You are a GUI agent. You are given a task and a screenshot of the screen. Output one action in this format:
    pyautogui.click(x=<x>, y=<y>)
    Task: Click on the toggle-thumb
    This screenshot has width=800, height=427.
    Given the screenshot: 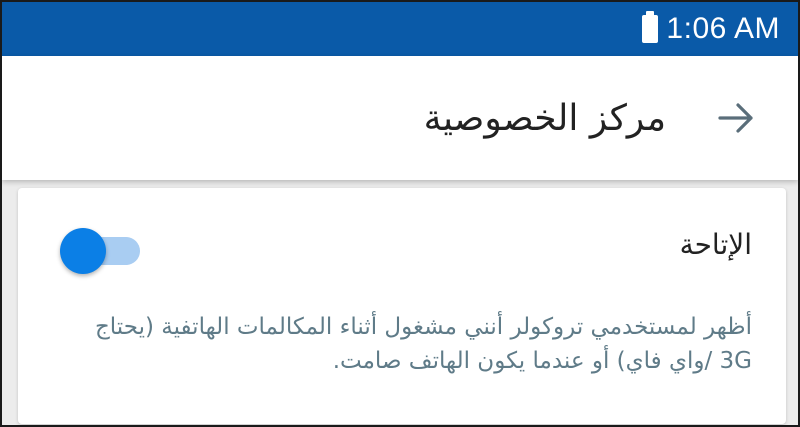 What is the action you would take?
    pyautogui.click(x=83, y=251)
    